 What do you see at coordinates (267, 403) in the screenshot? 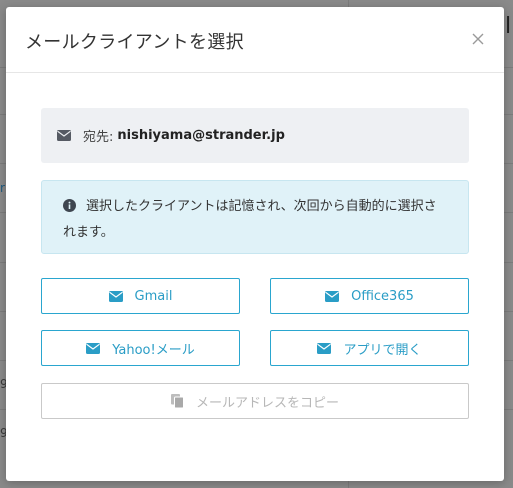
I see `copy-email-button-label: メールアドレスをコピー` at bounding box center [267, 403].